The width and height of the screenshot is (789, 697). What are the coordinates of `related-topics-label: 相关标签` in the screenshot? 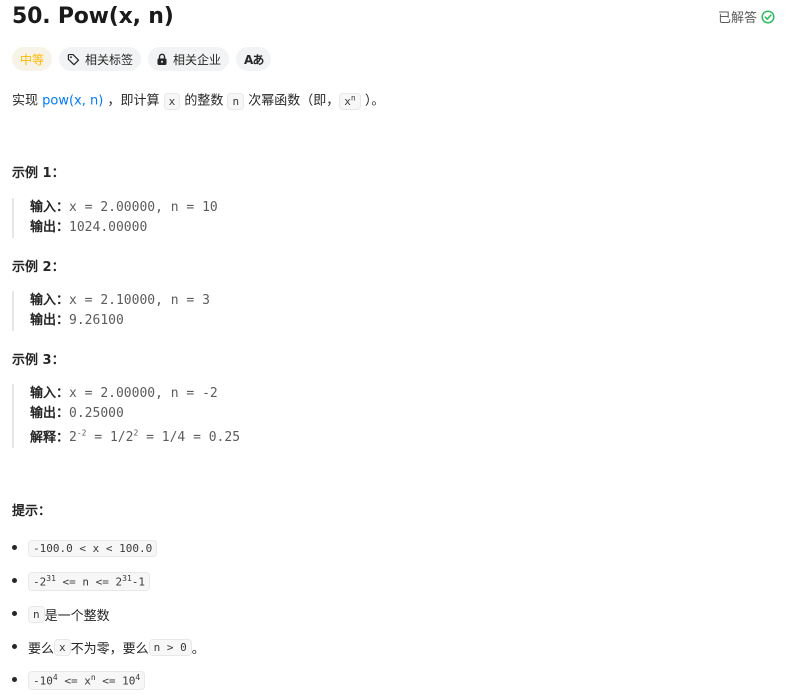 It's located at (109, 59).